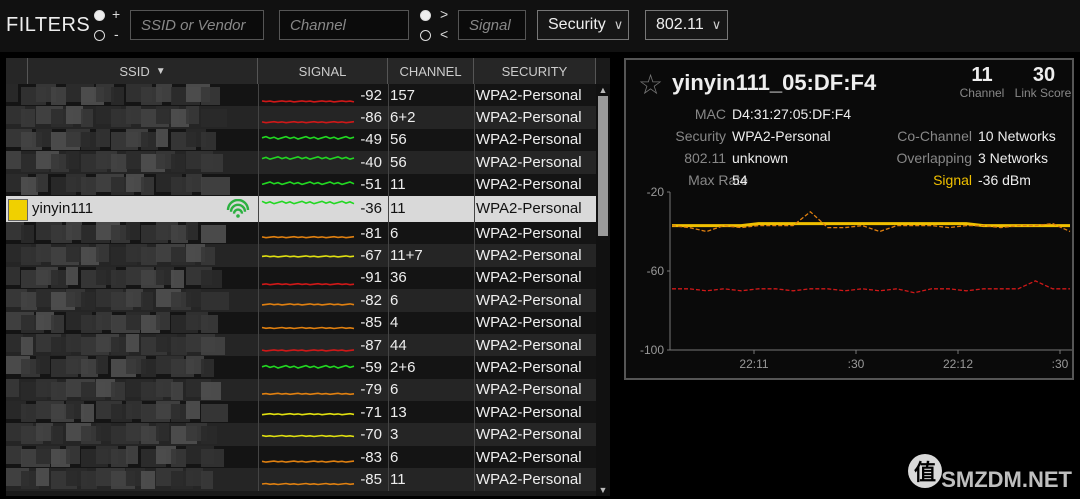  I want to click on channel-input: Channel, so click(344, 25).